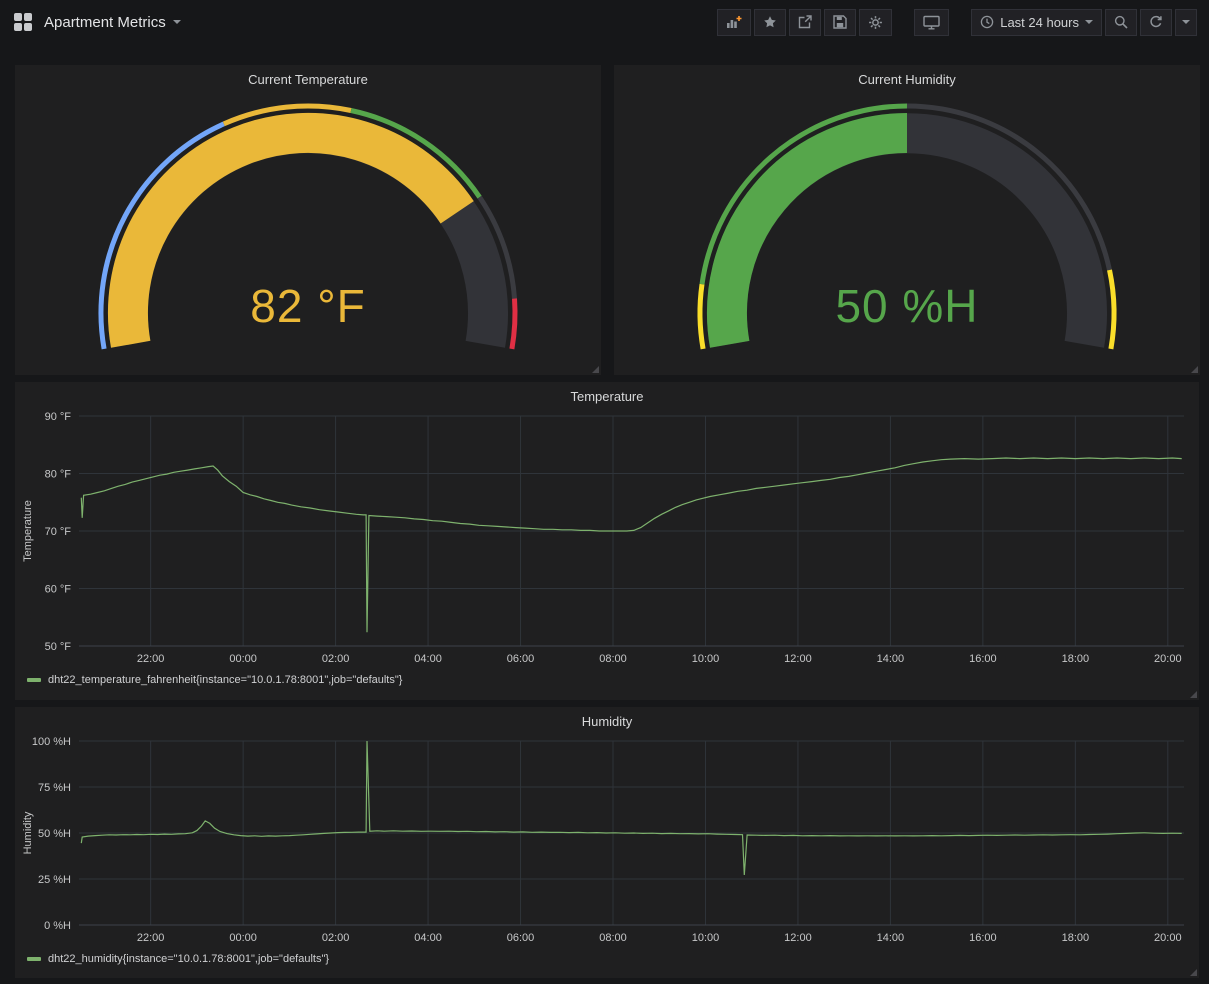 This screenshot has height=984, width=1209. I want to click on add-panel-button, so click(734, 22).